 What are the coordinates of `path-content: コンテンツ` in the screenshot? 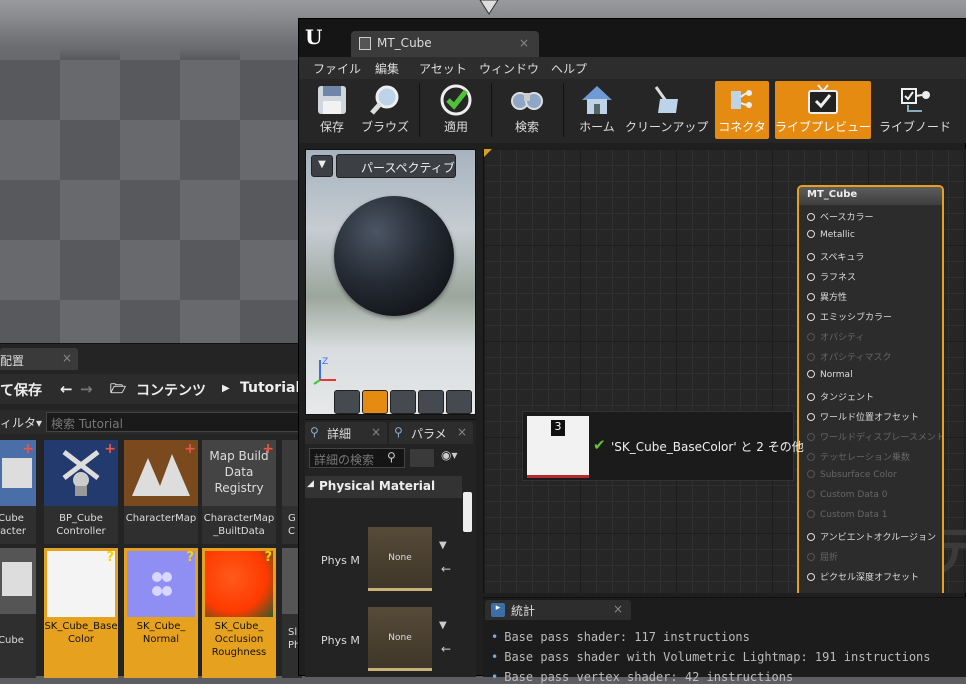 It's located at (171, 390).